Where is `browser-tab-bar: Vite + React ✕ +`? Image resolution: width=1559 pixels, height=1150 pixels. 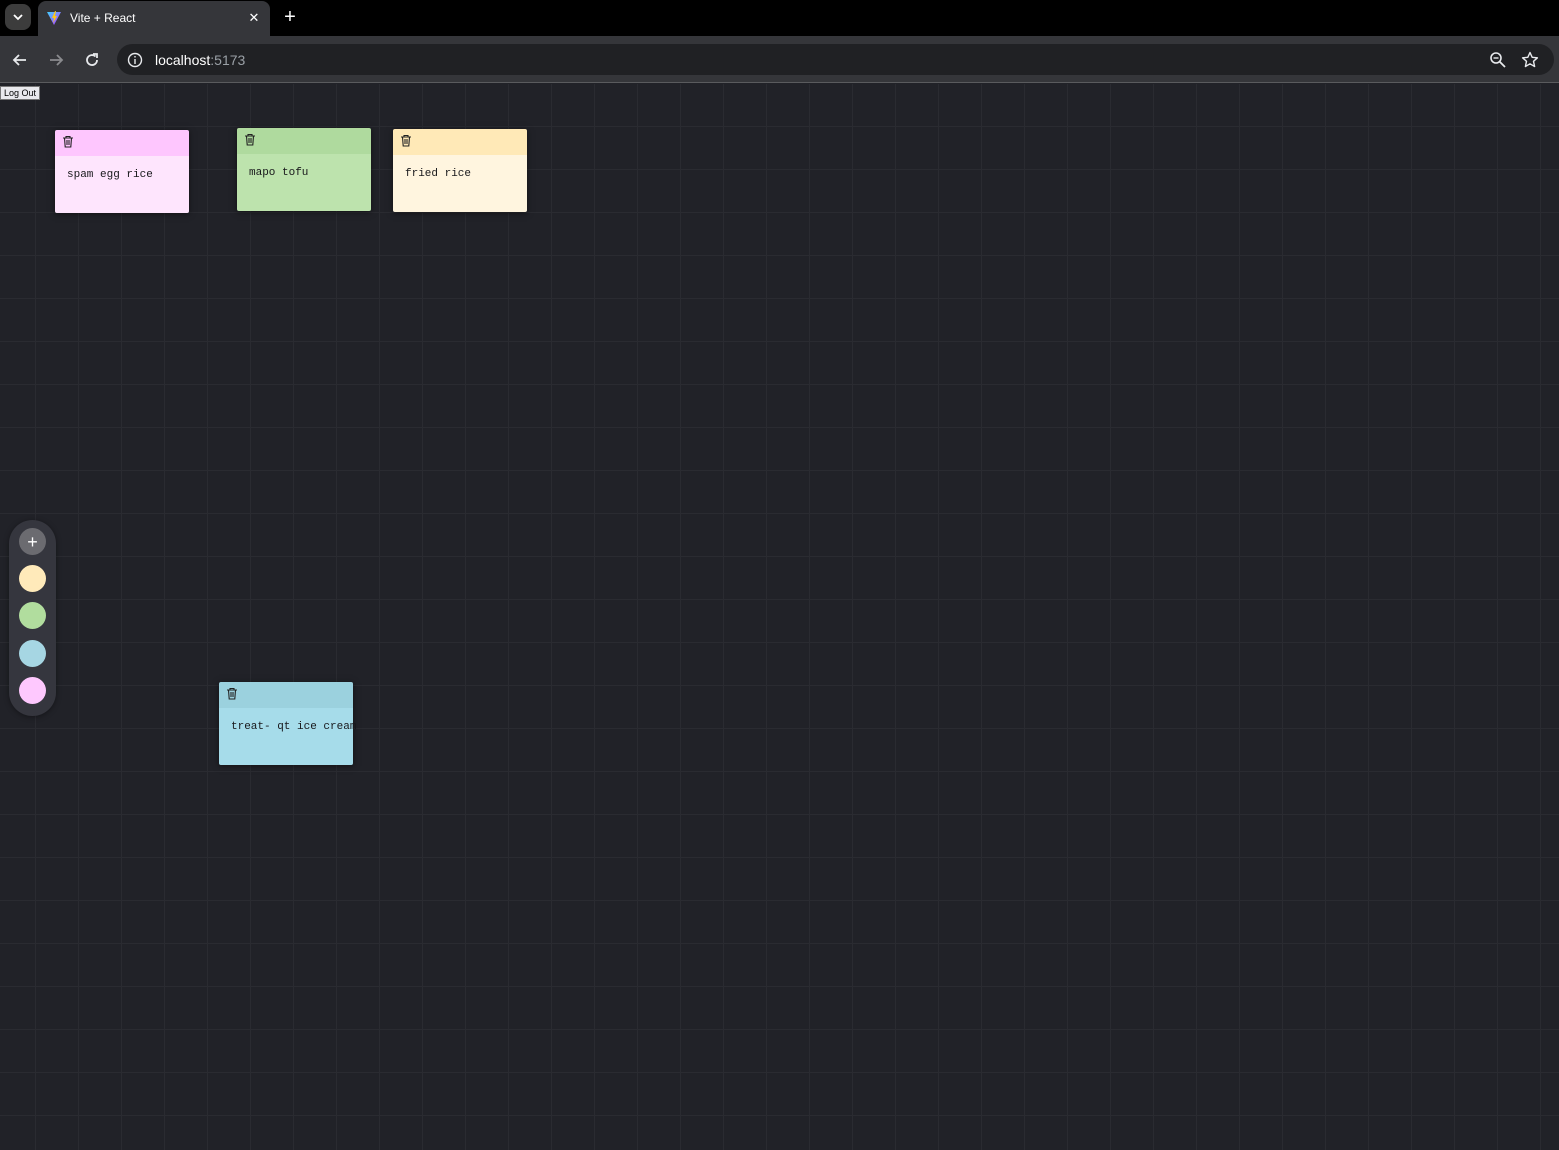 browser-tab-bar: Vite + React ✕ + is located at coordinates (779, 18).